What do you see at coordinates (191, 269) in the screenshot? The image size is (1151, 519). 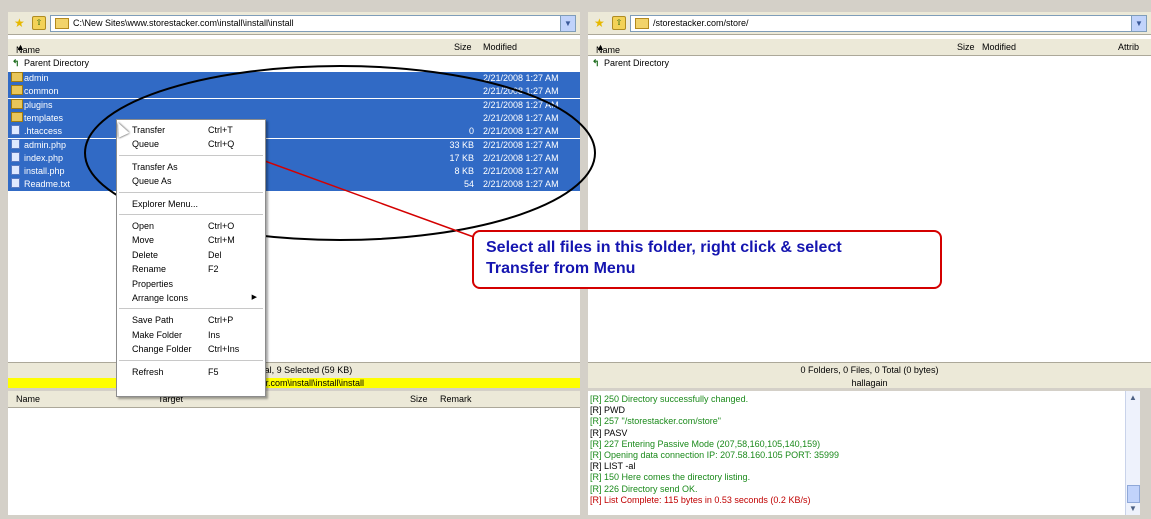 I see `menu-item-rename: Rename F2` at bounding box center [191, 269].